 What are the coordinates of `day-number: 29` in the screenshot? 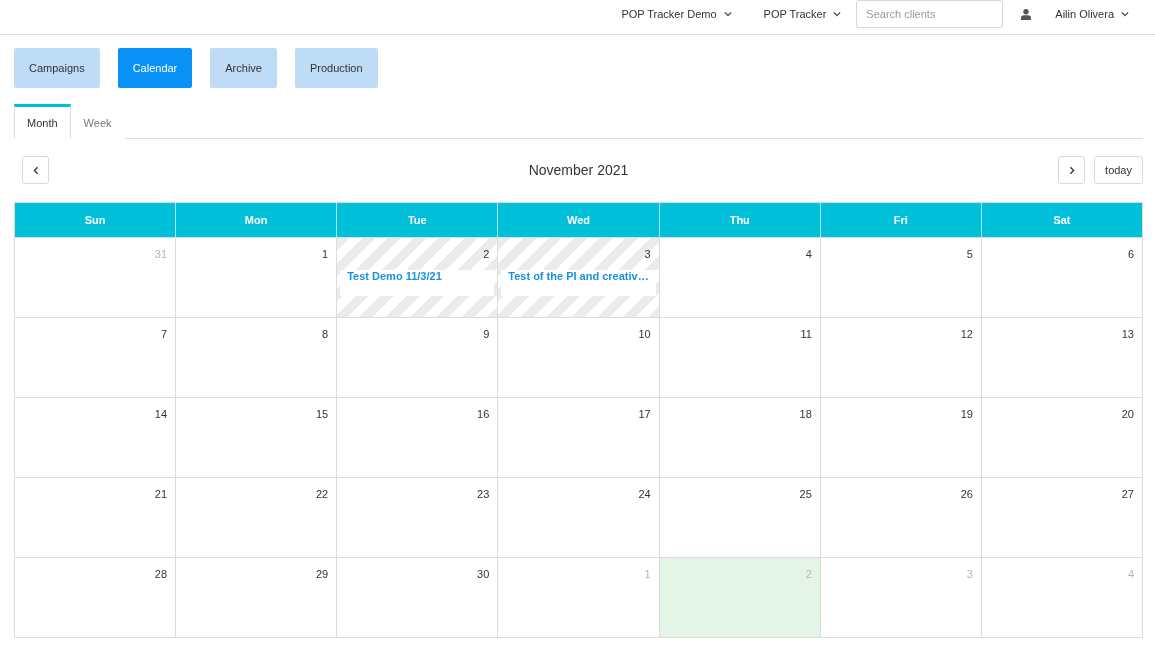 It's located at (322, 574).